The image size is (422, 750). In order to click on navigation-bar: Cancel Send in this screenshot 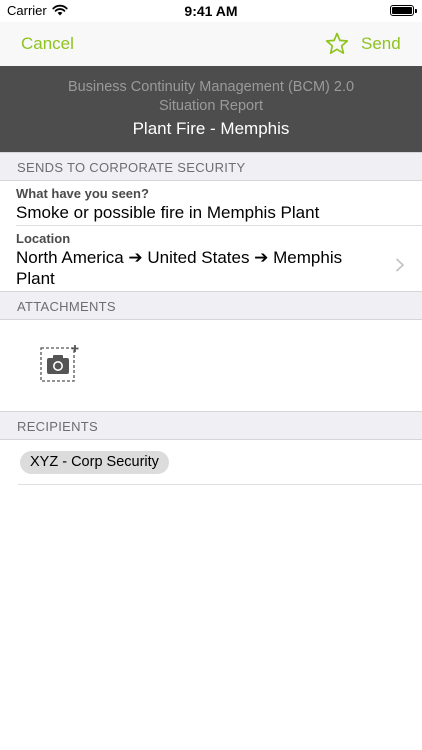, I will do `click(211, 44)`.